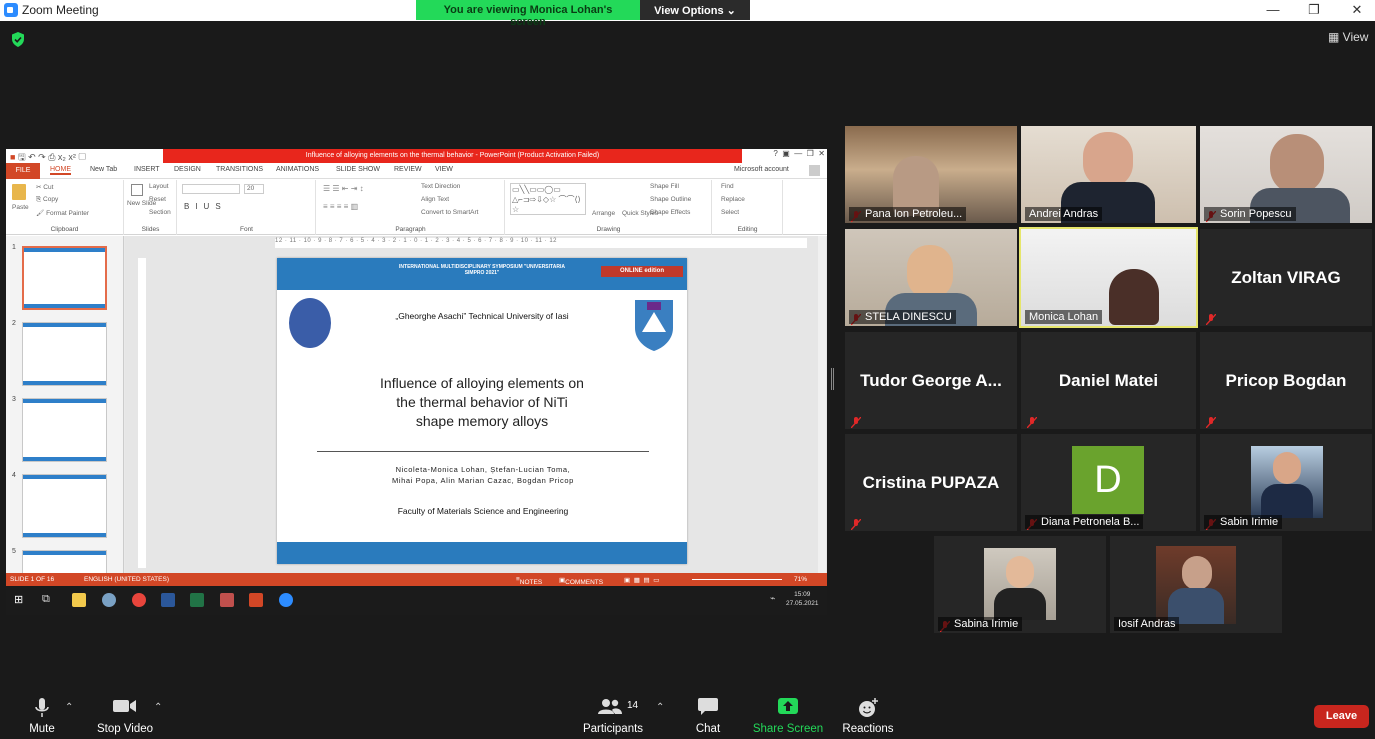  I want to click on tab-design: DESIGN, so click(187, 169).